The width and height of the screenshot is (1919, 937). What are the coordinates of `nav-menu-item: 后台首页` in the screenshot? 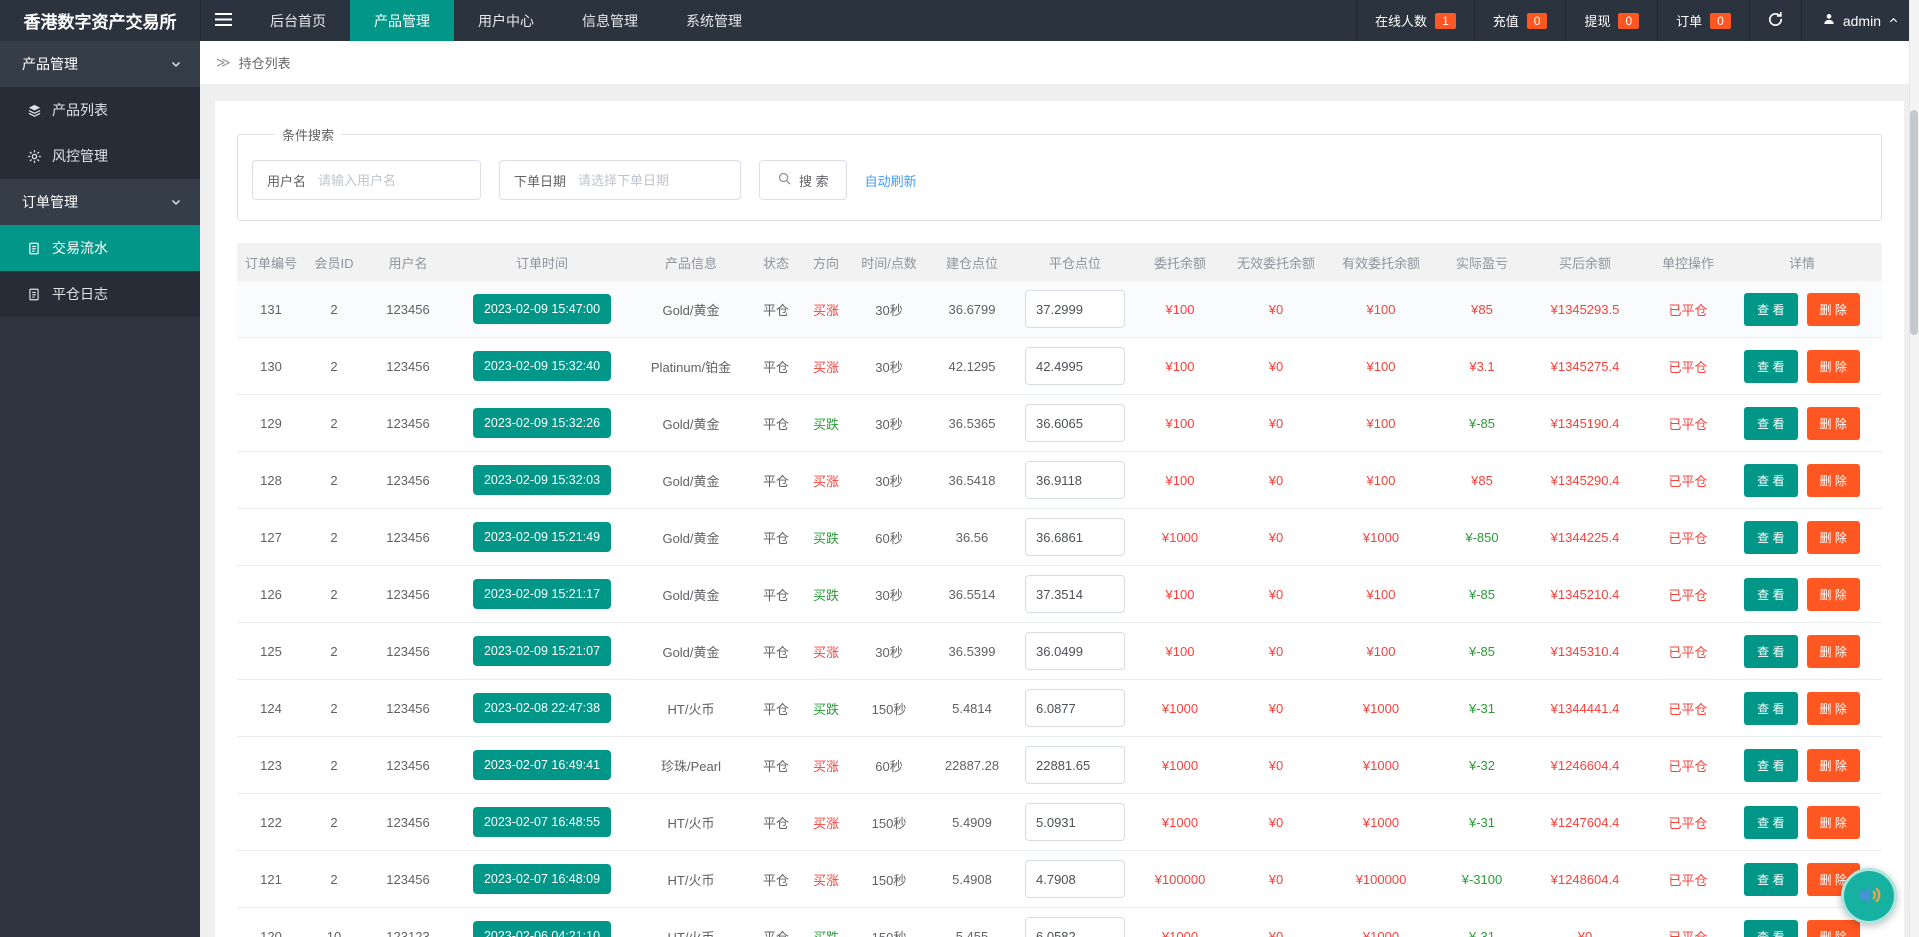 It's located at (298, 20).